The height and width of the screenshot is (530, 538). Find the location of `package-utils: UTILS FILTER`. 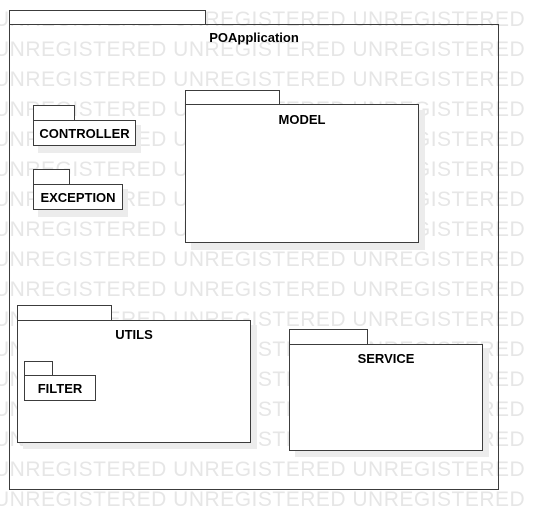

package-utils: UTILS FILTER is located at coordinates (137, 377).